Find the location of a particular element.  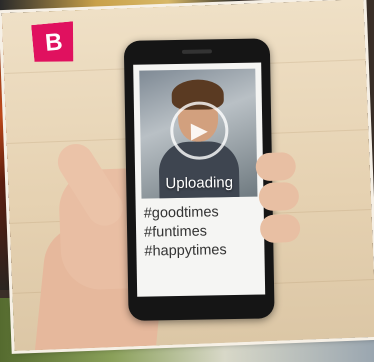

hashtag: #funtimes is located at coordinates (175, 232).